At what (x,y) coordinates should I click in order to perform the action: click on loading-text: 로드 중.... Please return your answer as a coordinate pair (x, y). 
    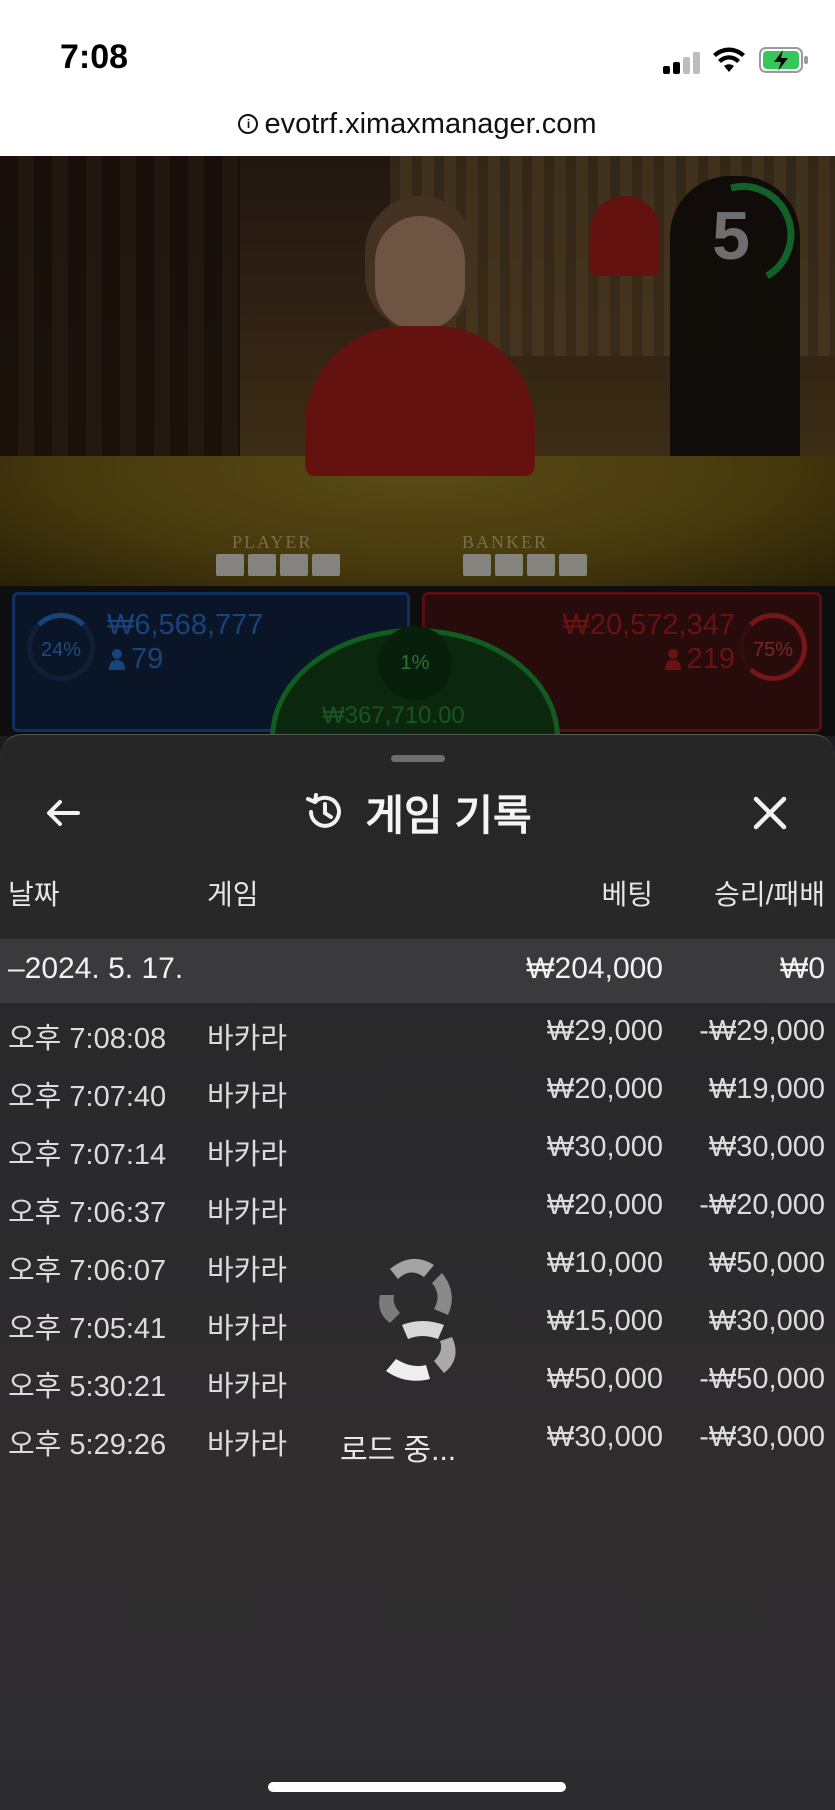
    Looking at the image, I should click on (398, 1450).